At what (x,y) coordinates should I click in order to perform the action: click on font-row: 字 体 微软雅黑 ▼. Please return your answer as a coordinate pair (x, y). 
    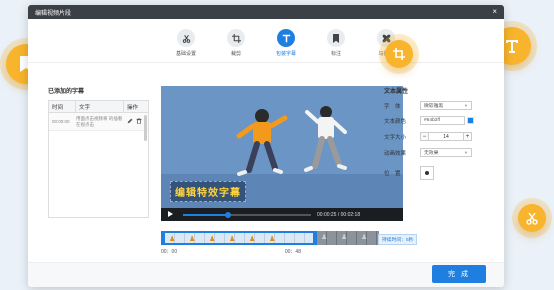
    Looking at the image, I should click on (444, 105).